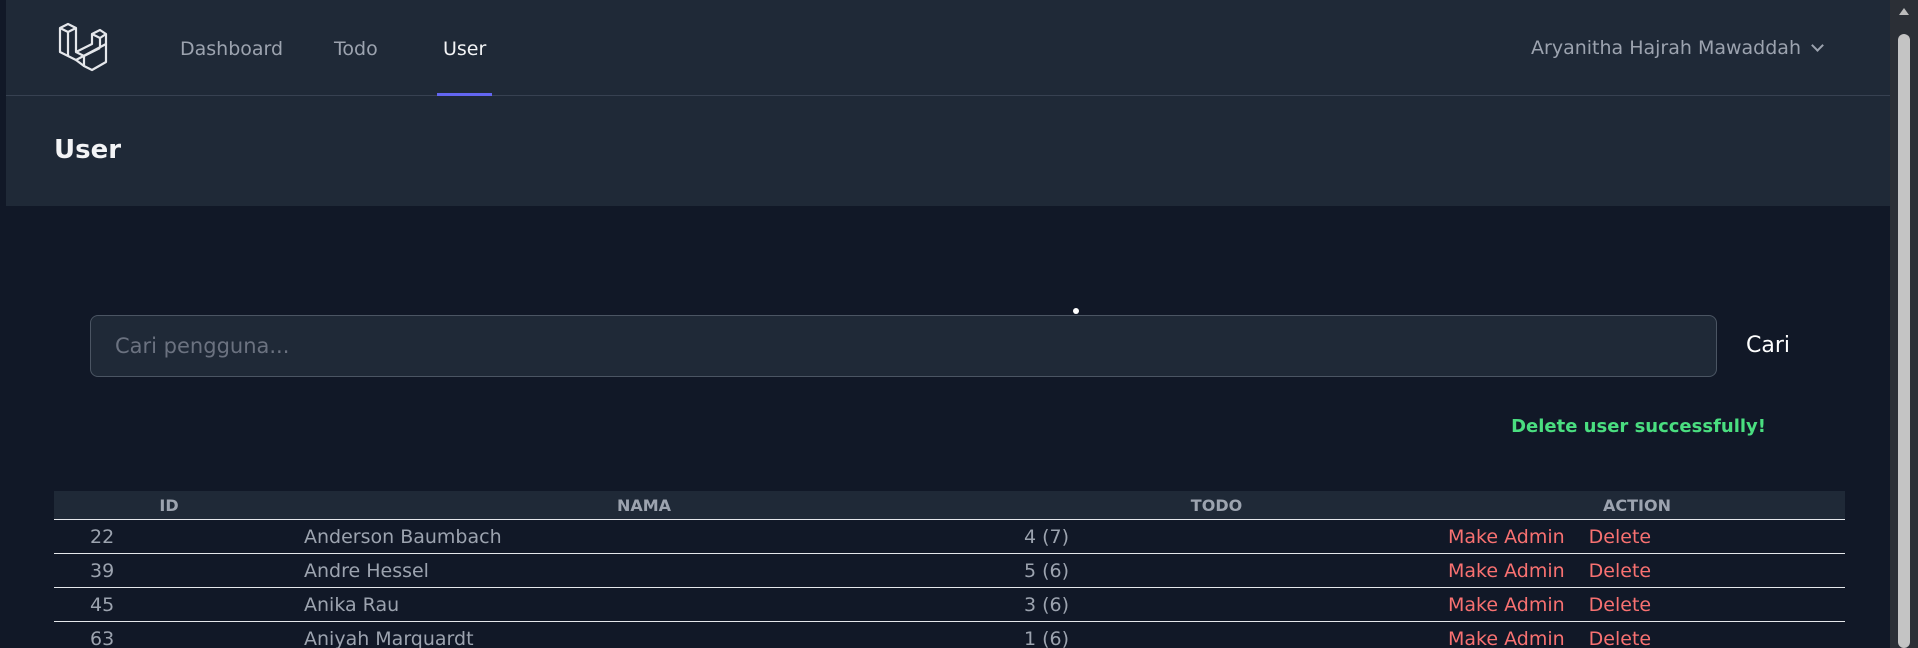 This screenshot has height=648, width=1918. Describe the element at coordinates (1637, 505) in the screenshot. I see `column-header-action: ACTION` at that location.